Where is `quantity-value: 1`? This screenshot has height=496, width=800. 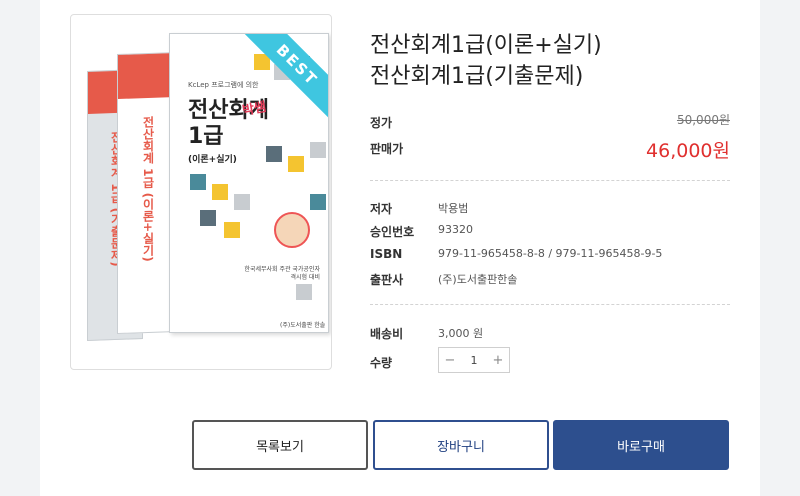
quantity-value: 1 is located at coordinates (474, 360).